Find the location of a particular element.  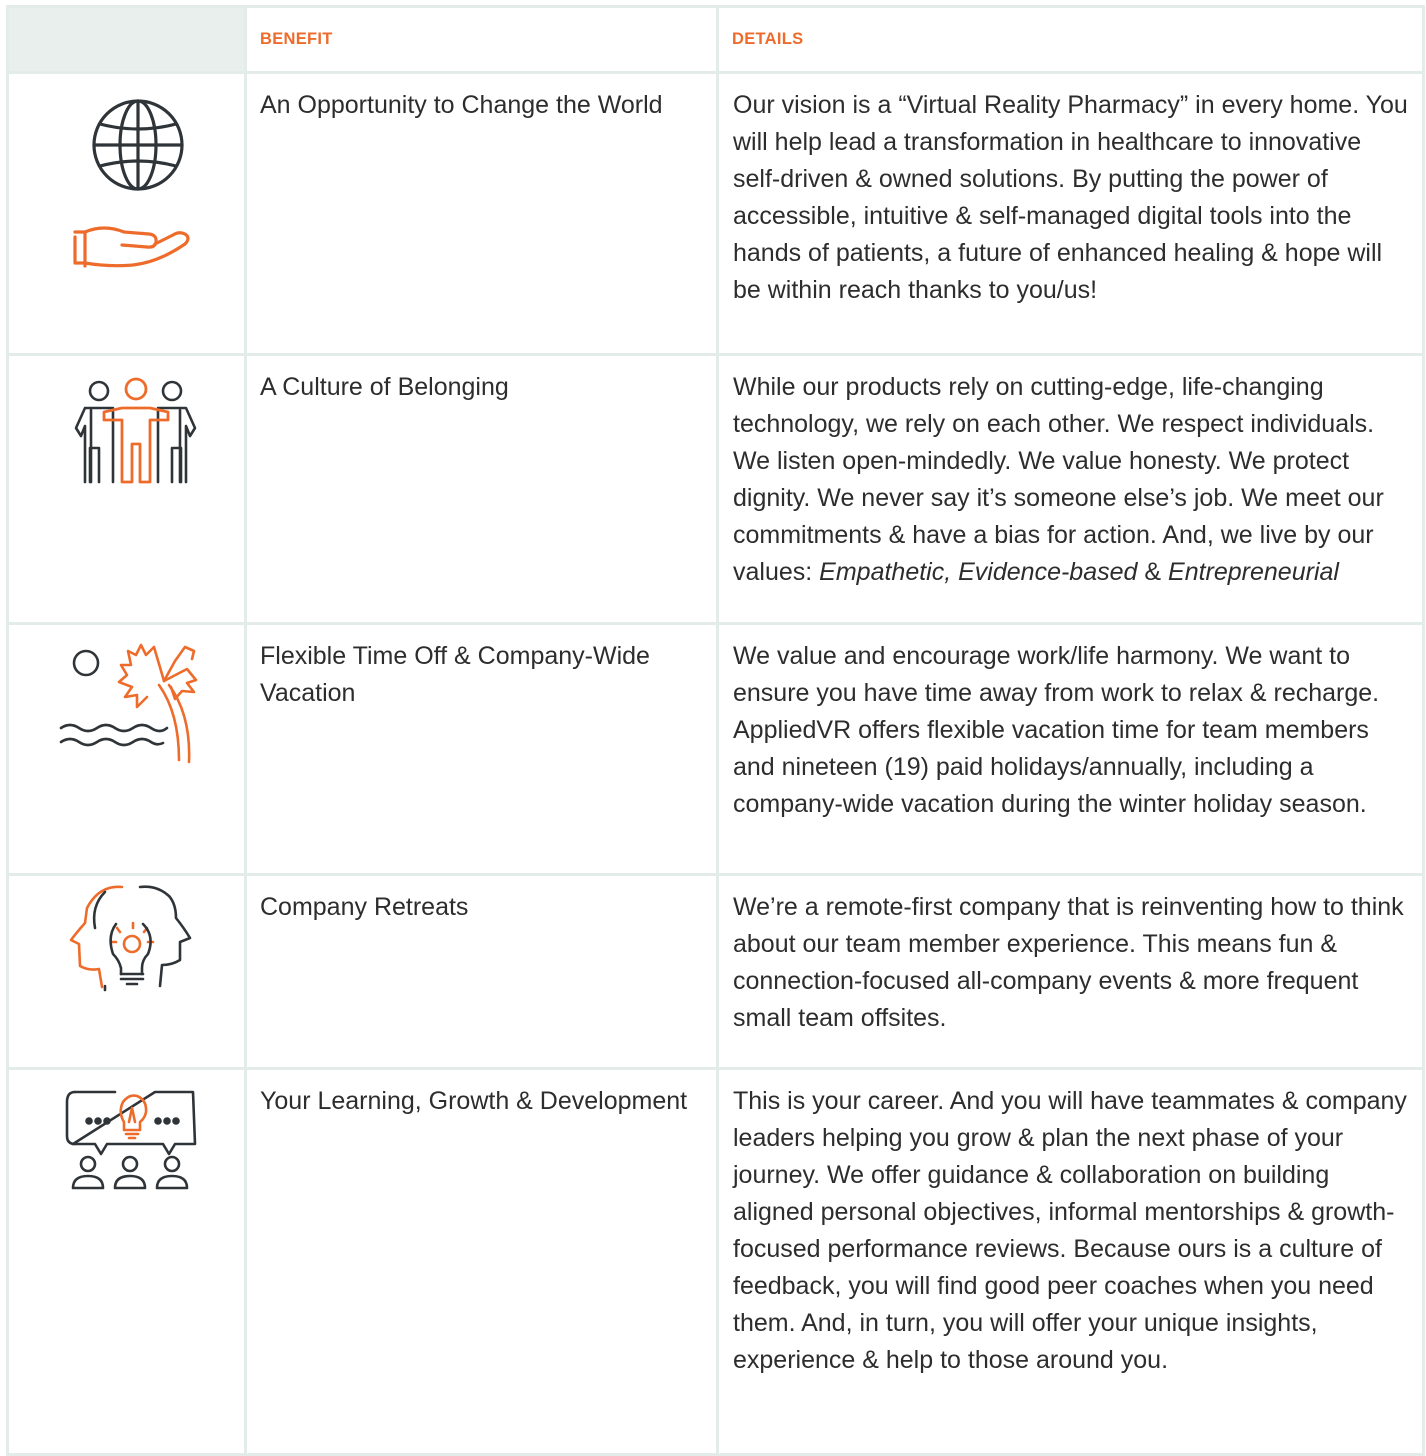

benefit-column-header: BENEFIT is located at coordinates (481, 39).